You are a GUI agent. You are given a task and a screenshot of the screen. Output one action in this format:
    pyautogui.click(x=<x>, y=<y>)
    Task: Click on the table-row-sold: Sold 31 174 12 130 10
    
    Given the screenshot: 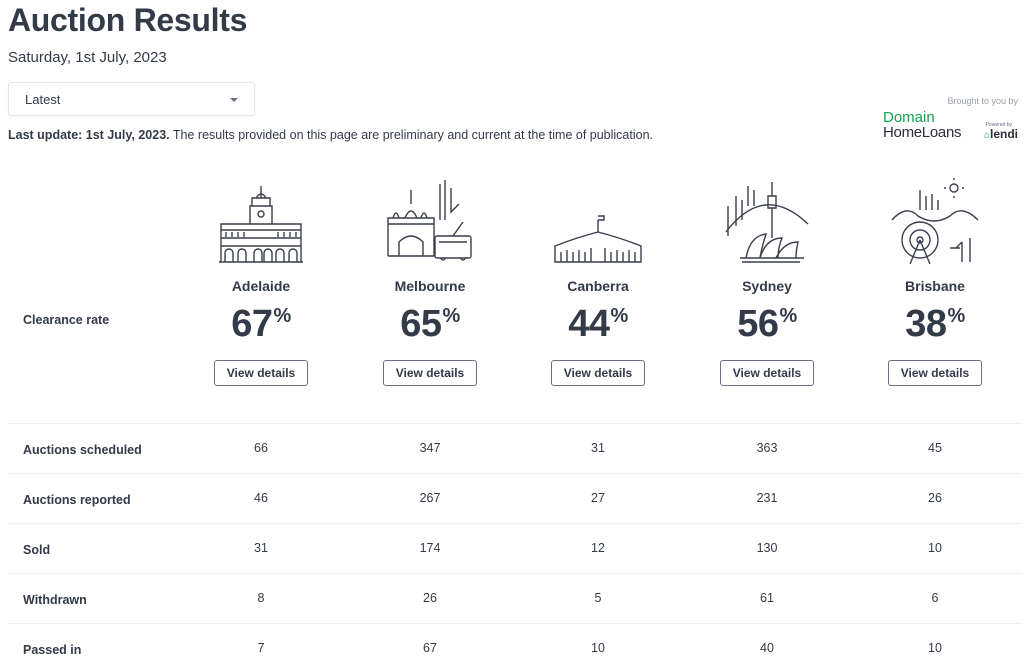 What is the action you would take?
    pyautogui.click(x=515, y=548)
    